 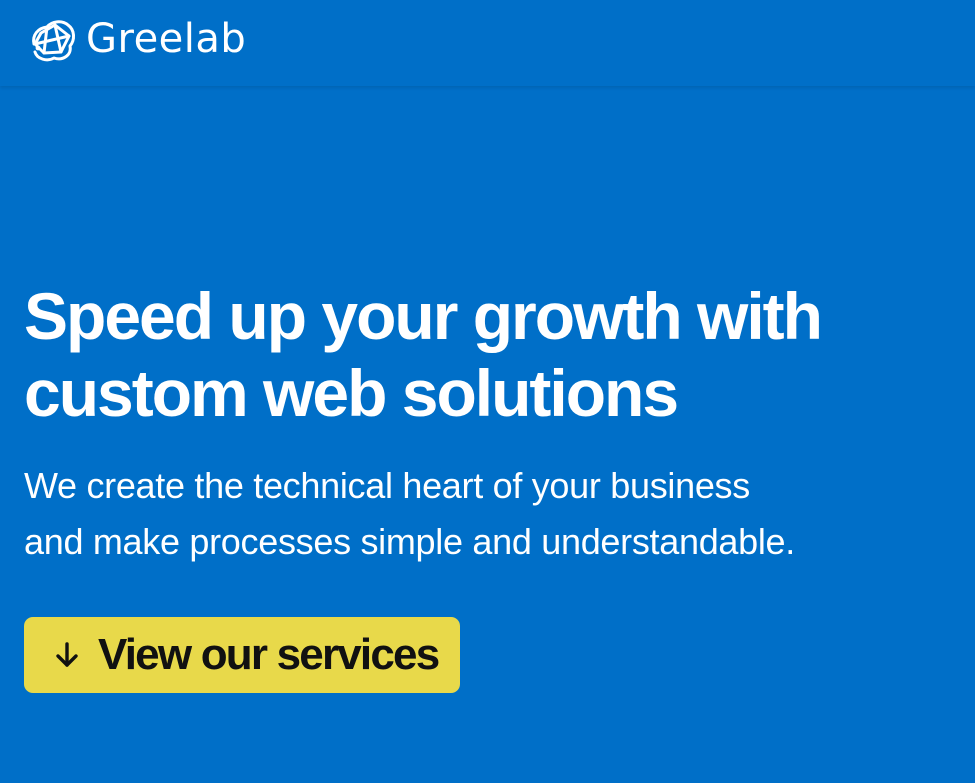 I want to click on view-services-button: View our services, so click(x=242, y=655).